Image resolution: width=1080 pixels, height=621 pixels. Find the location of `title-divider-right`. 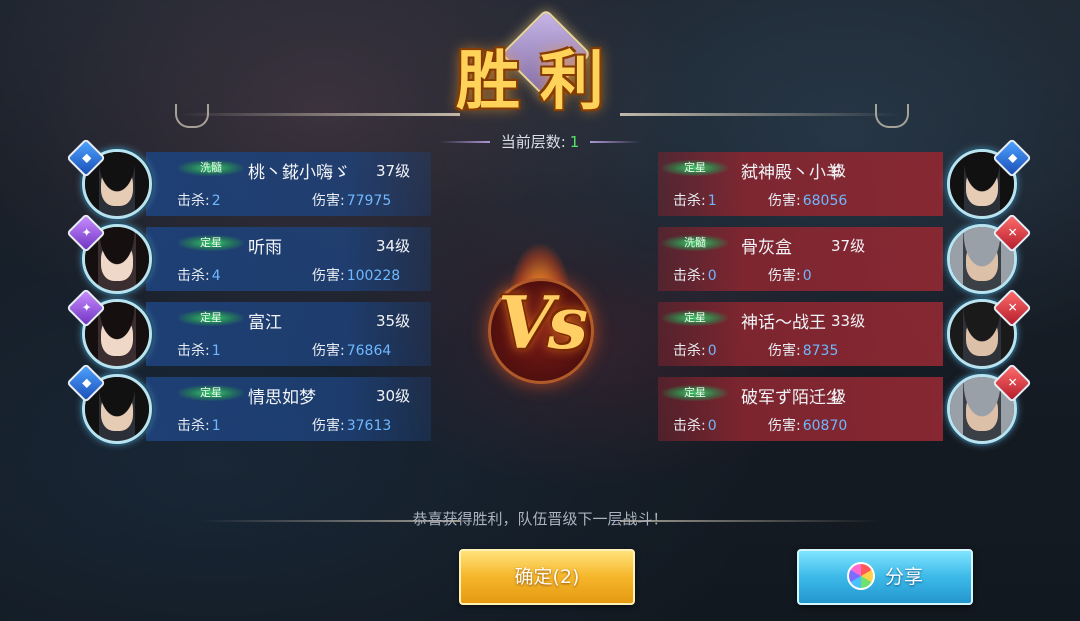

title-divider-right is located at coordinates (760, 114).